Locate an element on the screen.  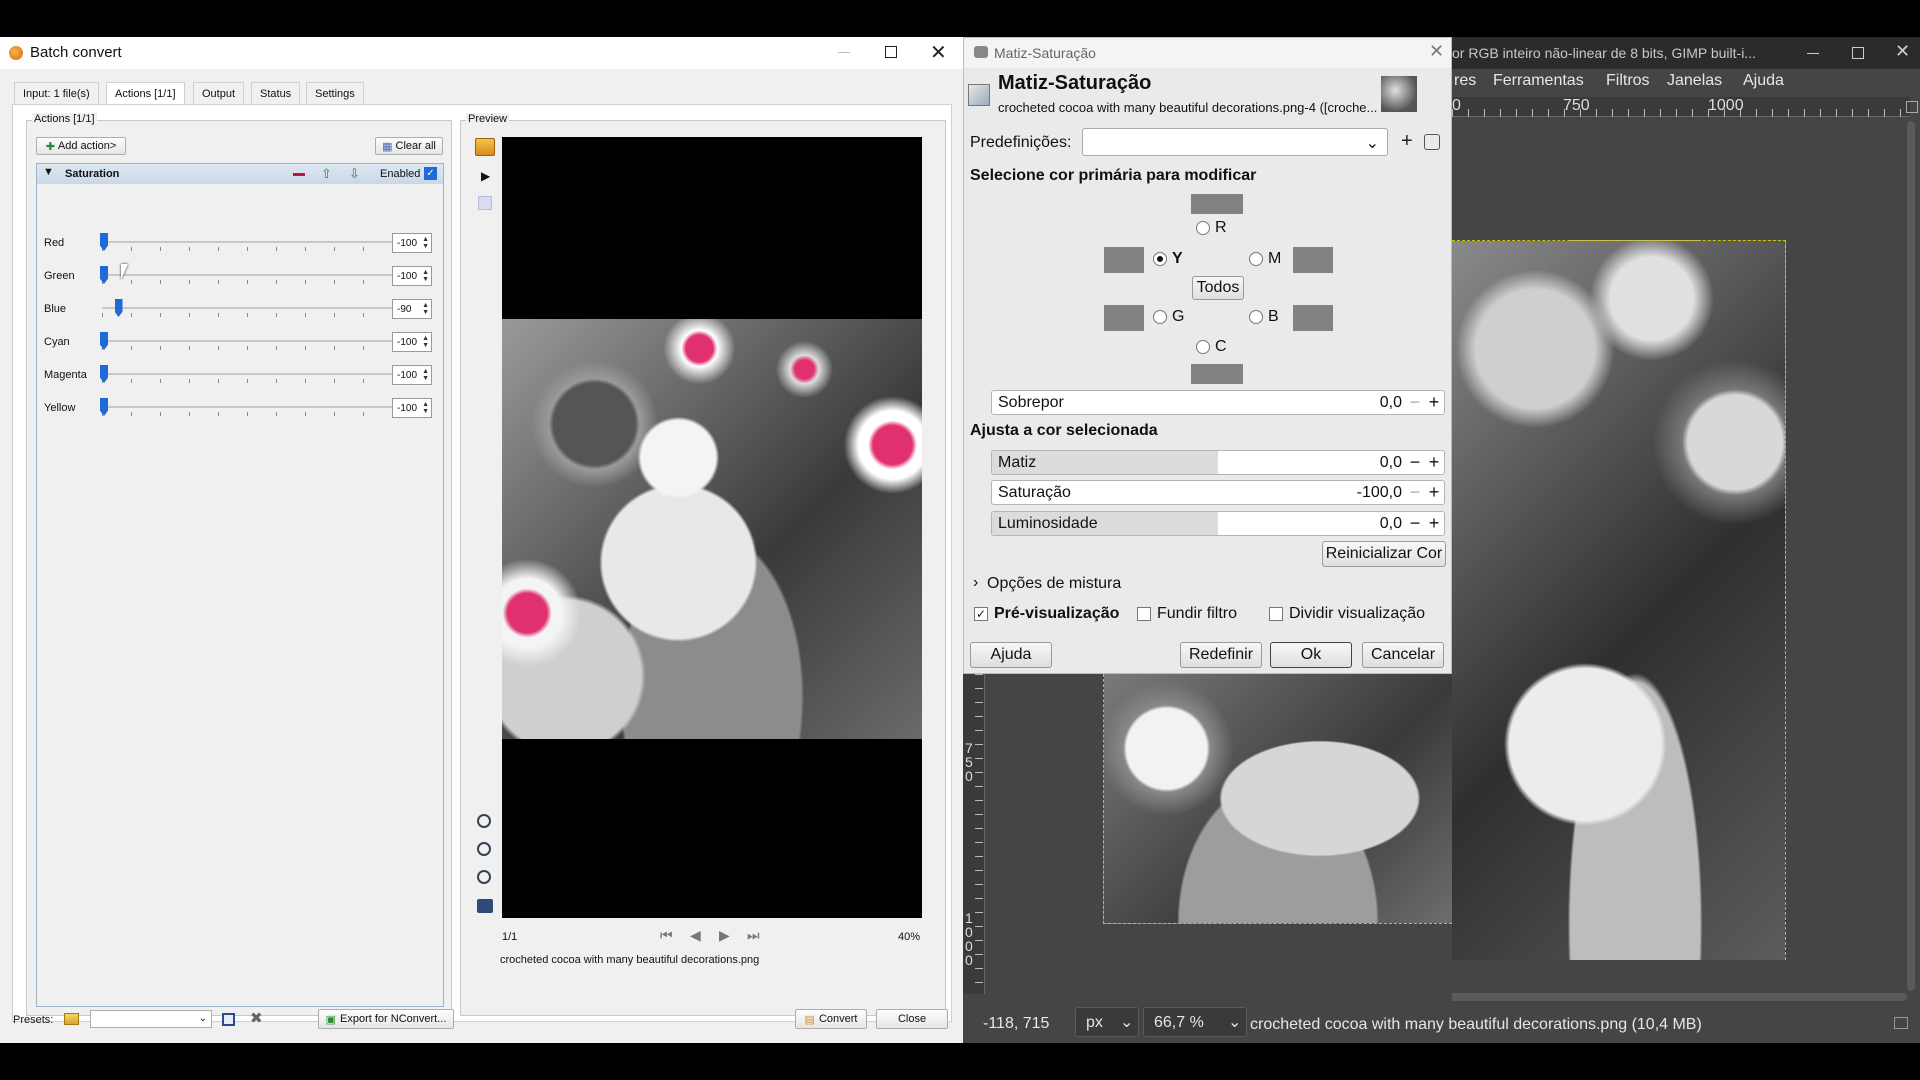
clear-all-button: ▦ Clear all is located at coordinates (409, 146).